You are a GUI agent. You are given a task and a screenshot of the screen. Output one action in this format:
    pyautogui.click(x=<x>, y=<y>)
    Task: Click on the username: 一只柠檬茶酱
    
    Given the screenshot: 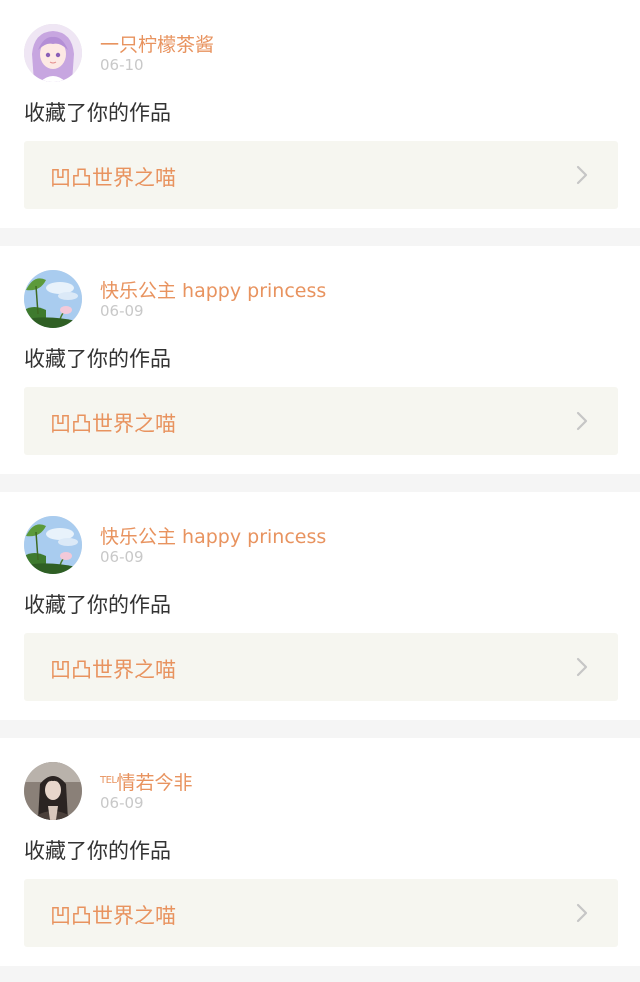 What is the action you would take?
    pyautogui.click(x=157, y=43)
    